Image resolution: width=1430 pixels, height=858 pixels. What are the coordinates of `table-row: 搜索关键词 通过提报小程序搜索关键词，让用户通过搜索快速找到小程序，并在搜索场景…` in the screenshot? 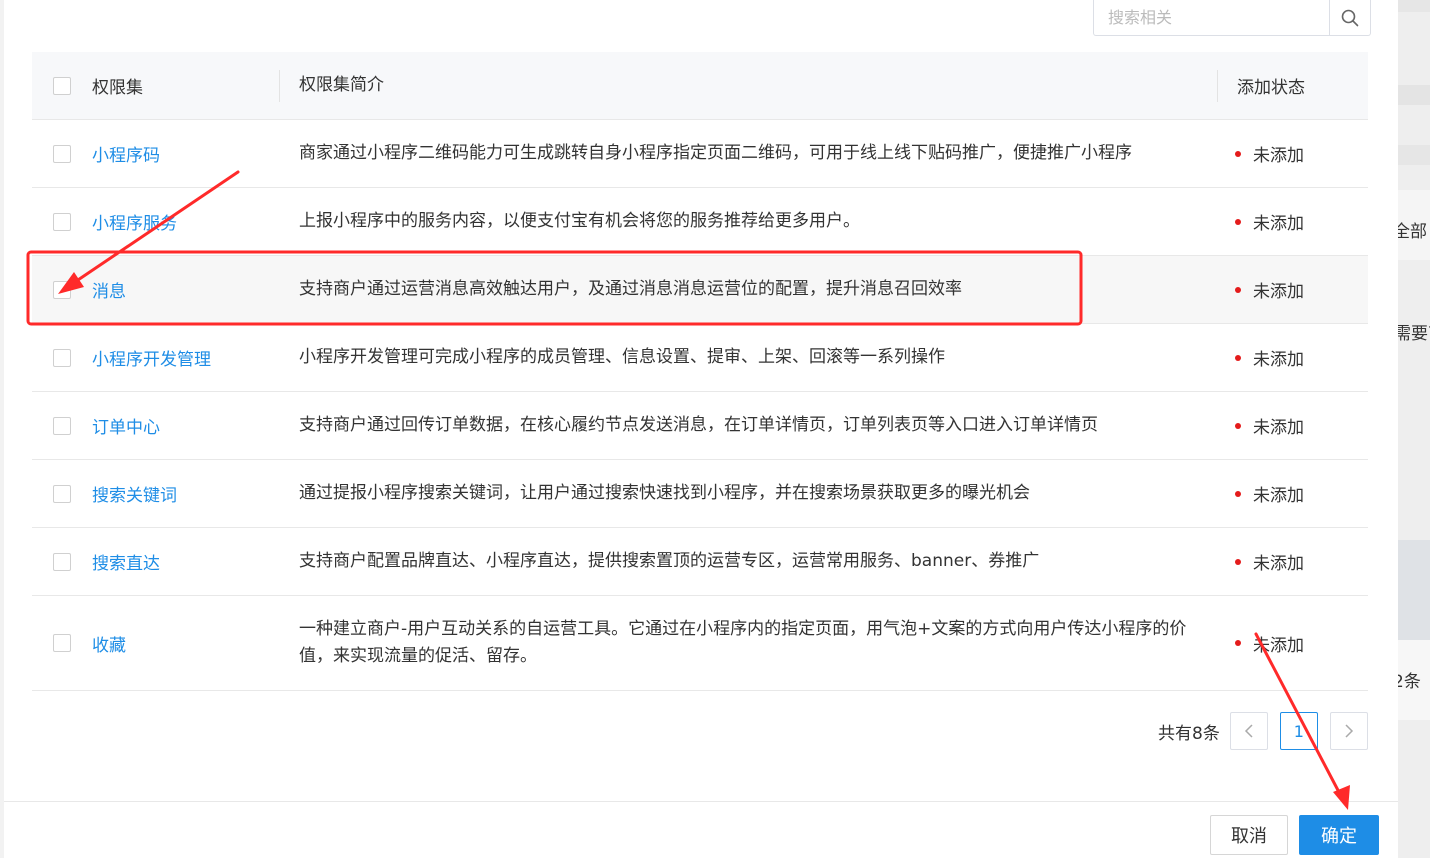 It's located at (700, 494).